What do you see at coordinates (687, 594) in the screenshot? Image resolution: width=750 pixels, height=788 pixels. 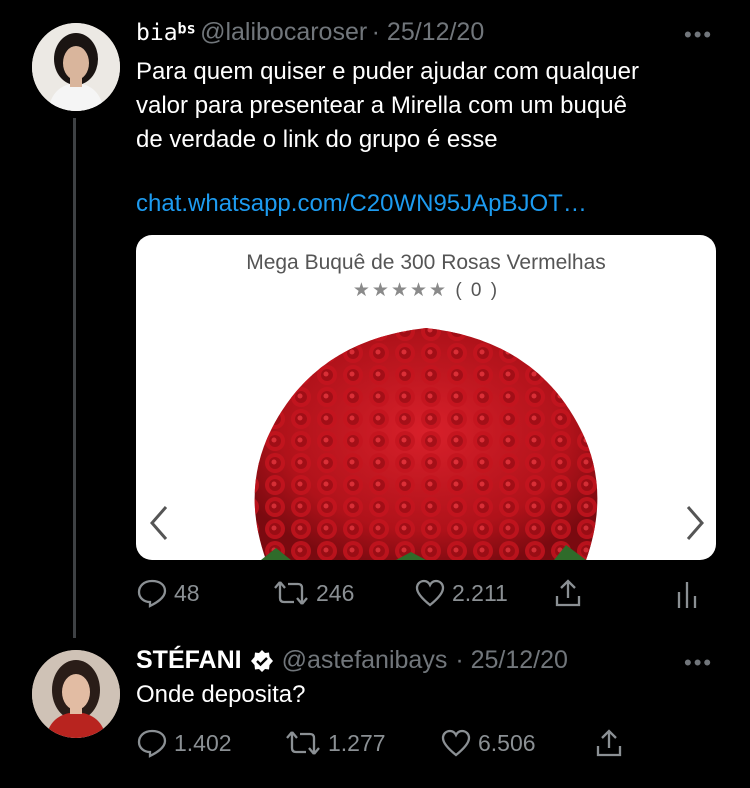 I see `analytics-icon` at bounding box center [687, 594].